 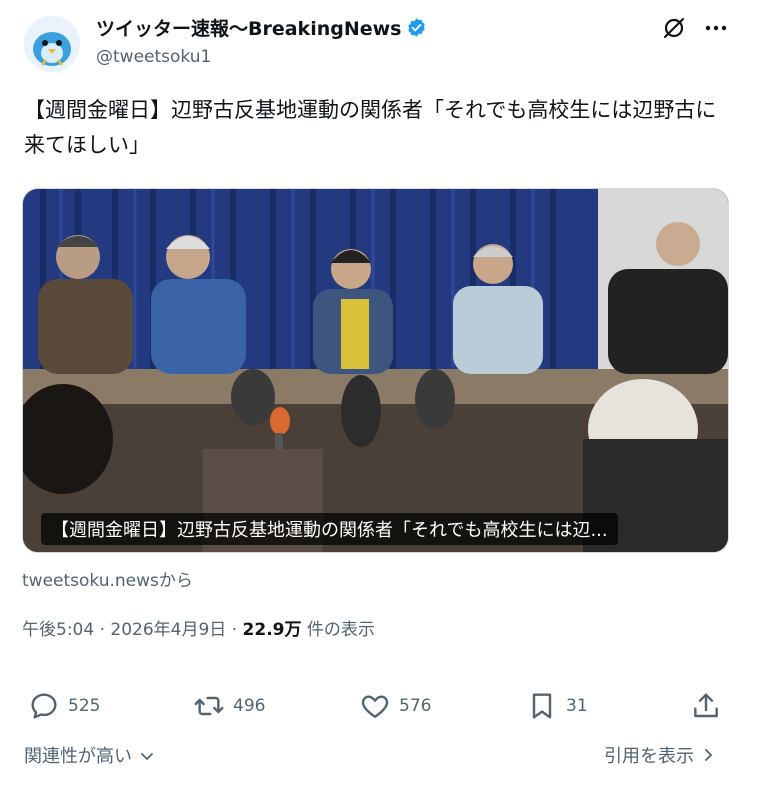 I want to click on avatar, so click(x=52, y=44).